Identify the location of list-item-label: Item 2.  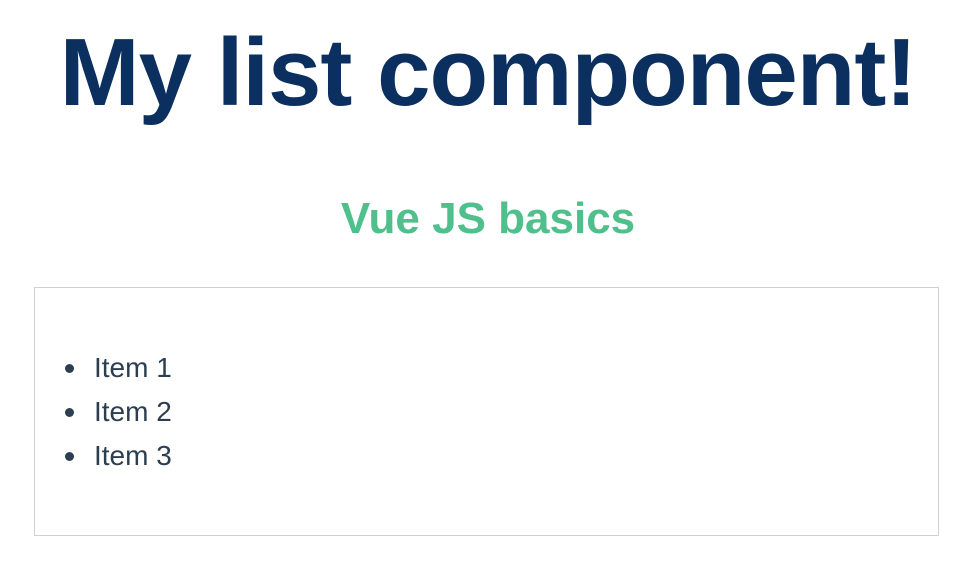
(133, 411).